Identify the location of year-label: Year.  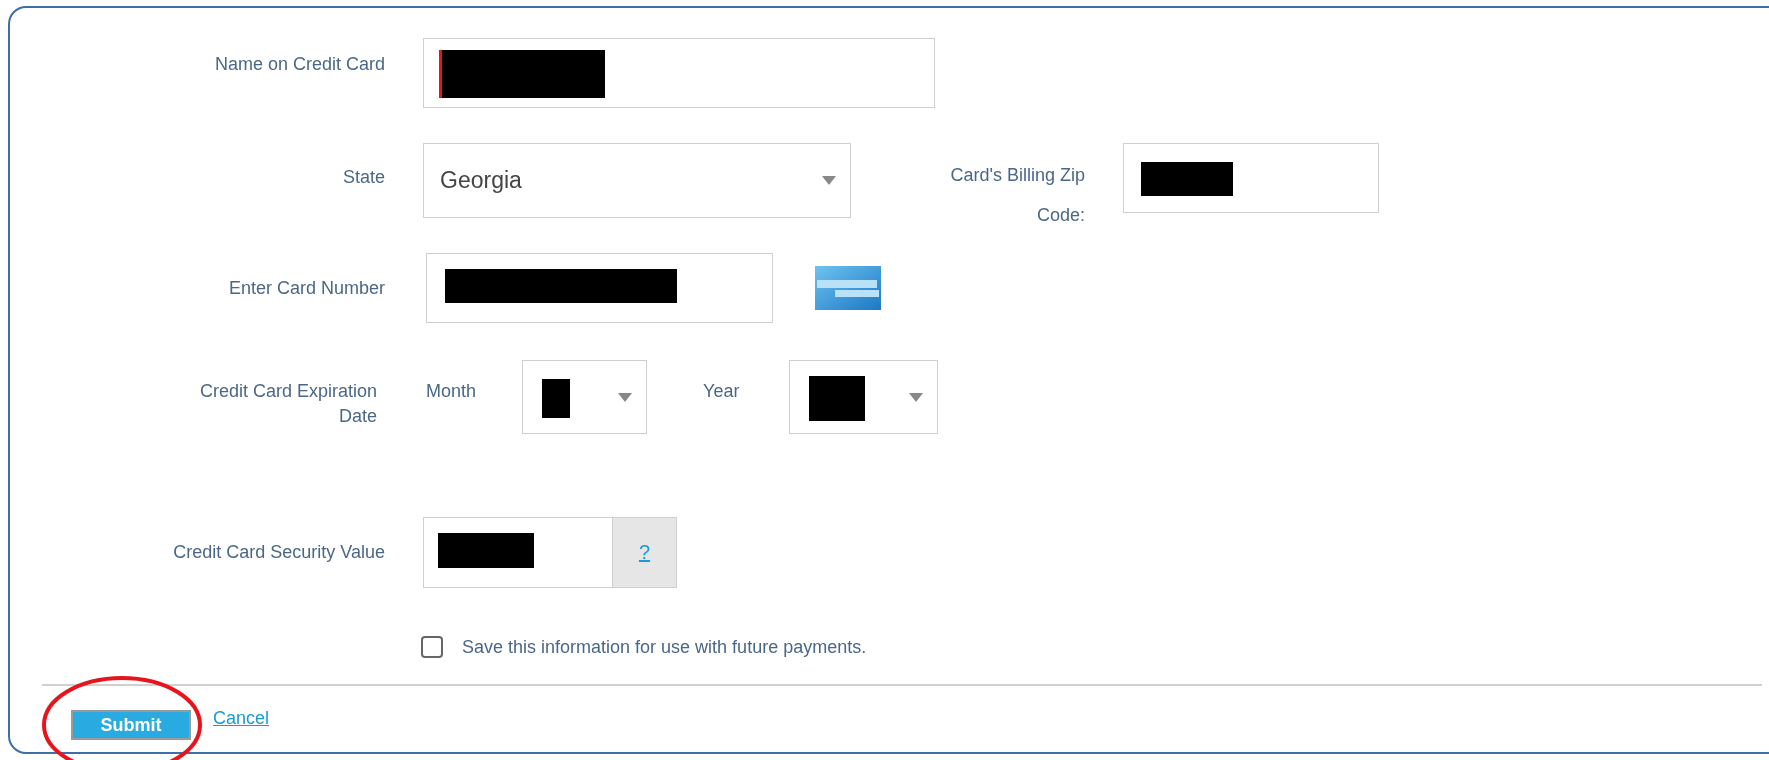
(721, 391).